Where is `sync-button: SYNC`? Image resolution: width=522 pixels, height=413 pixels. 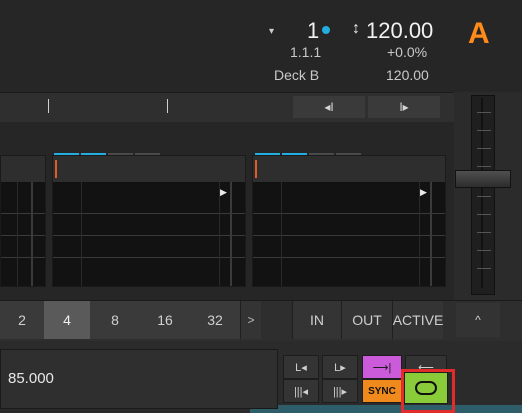
sync-button: SYNC is located at coordinates (382, 391).